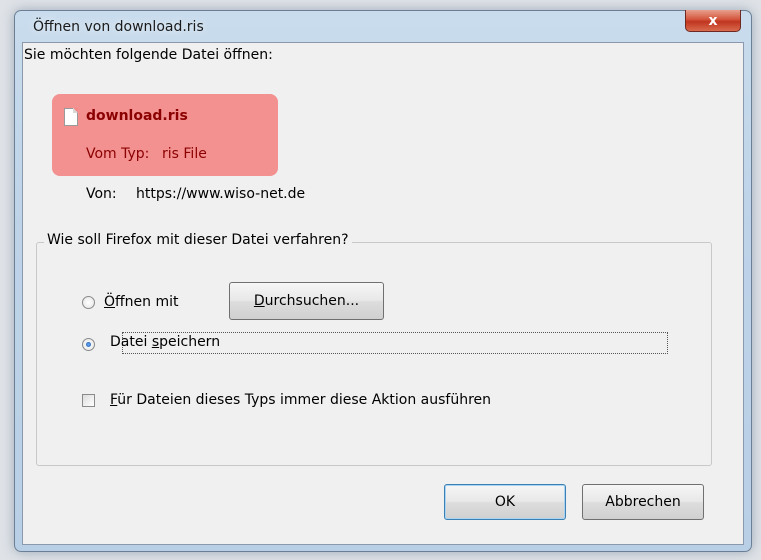 The width and height of the screenshot is (761, 560). What do you see at coordinates (118, 27) in the screenshot?
I see `window-title: Öffnen von download.ris` at bounding box center [118, 27].